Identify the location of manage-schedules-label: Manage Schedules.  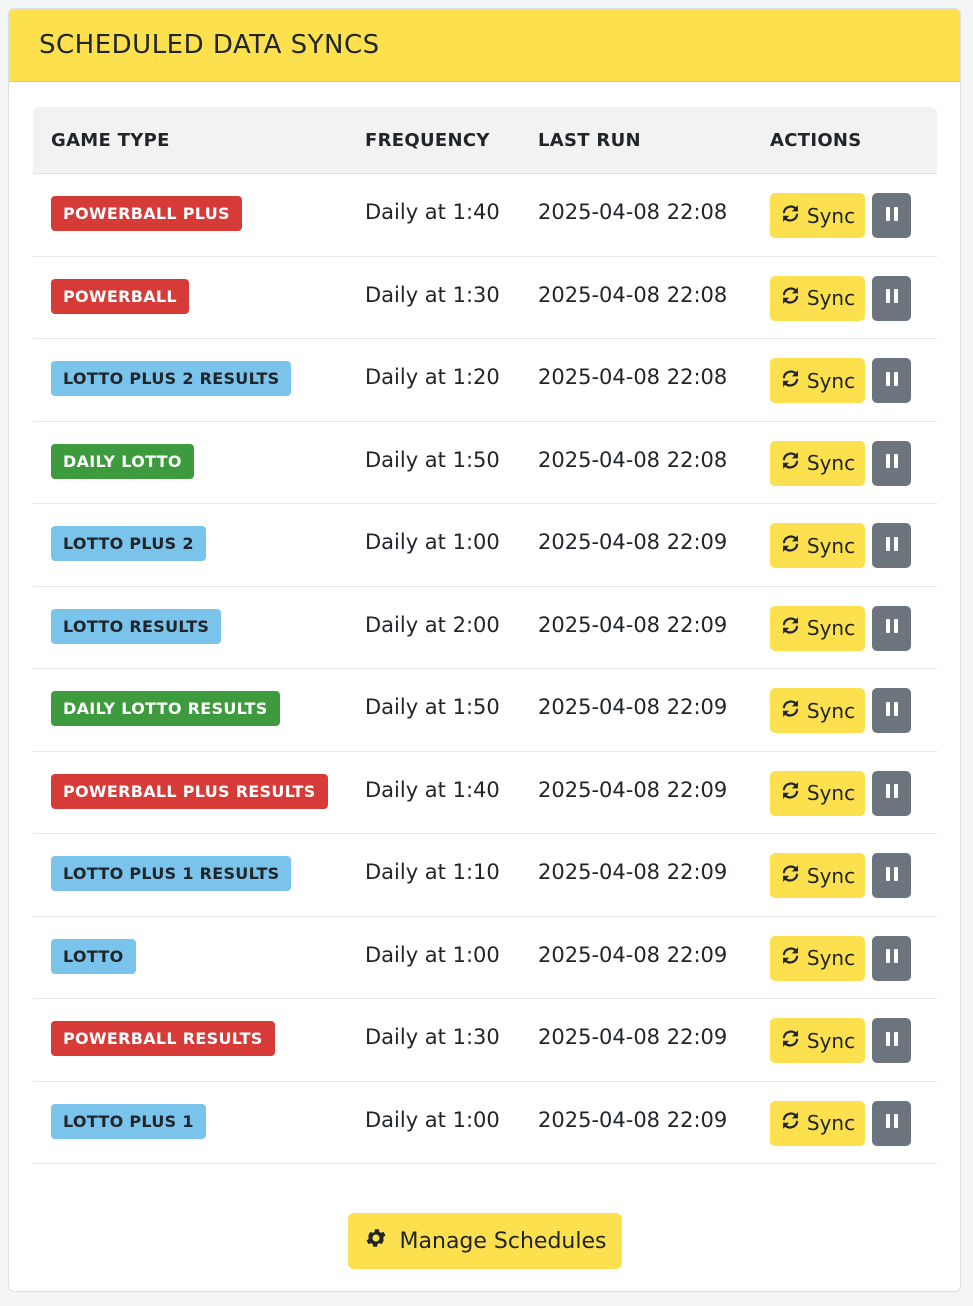
(503, 1241).